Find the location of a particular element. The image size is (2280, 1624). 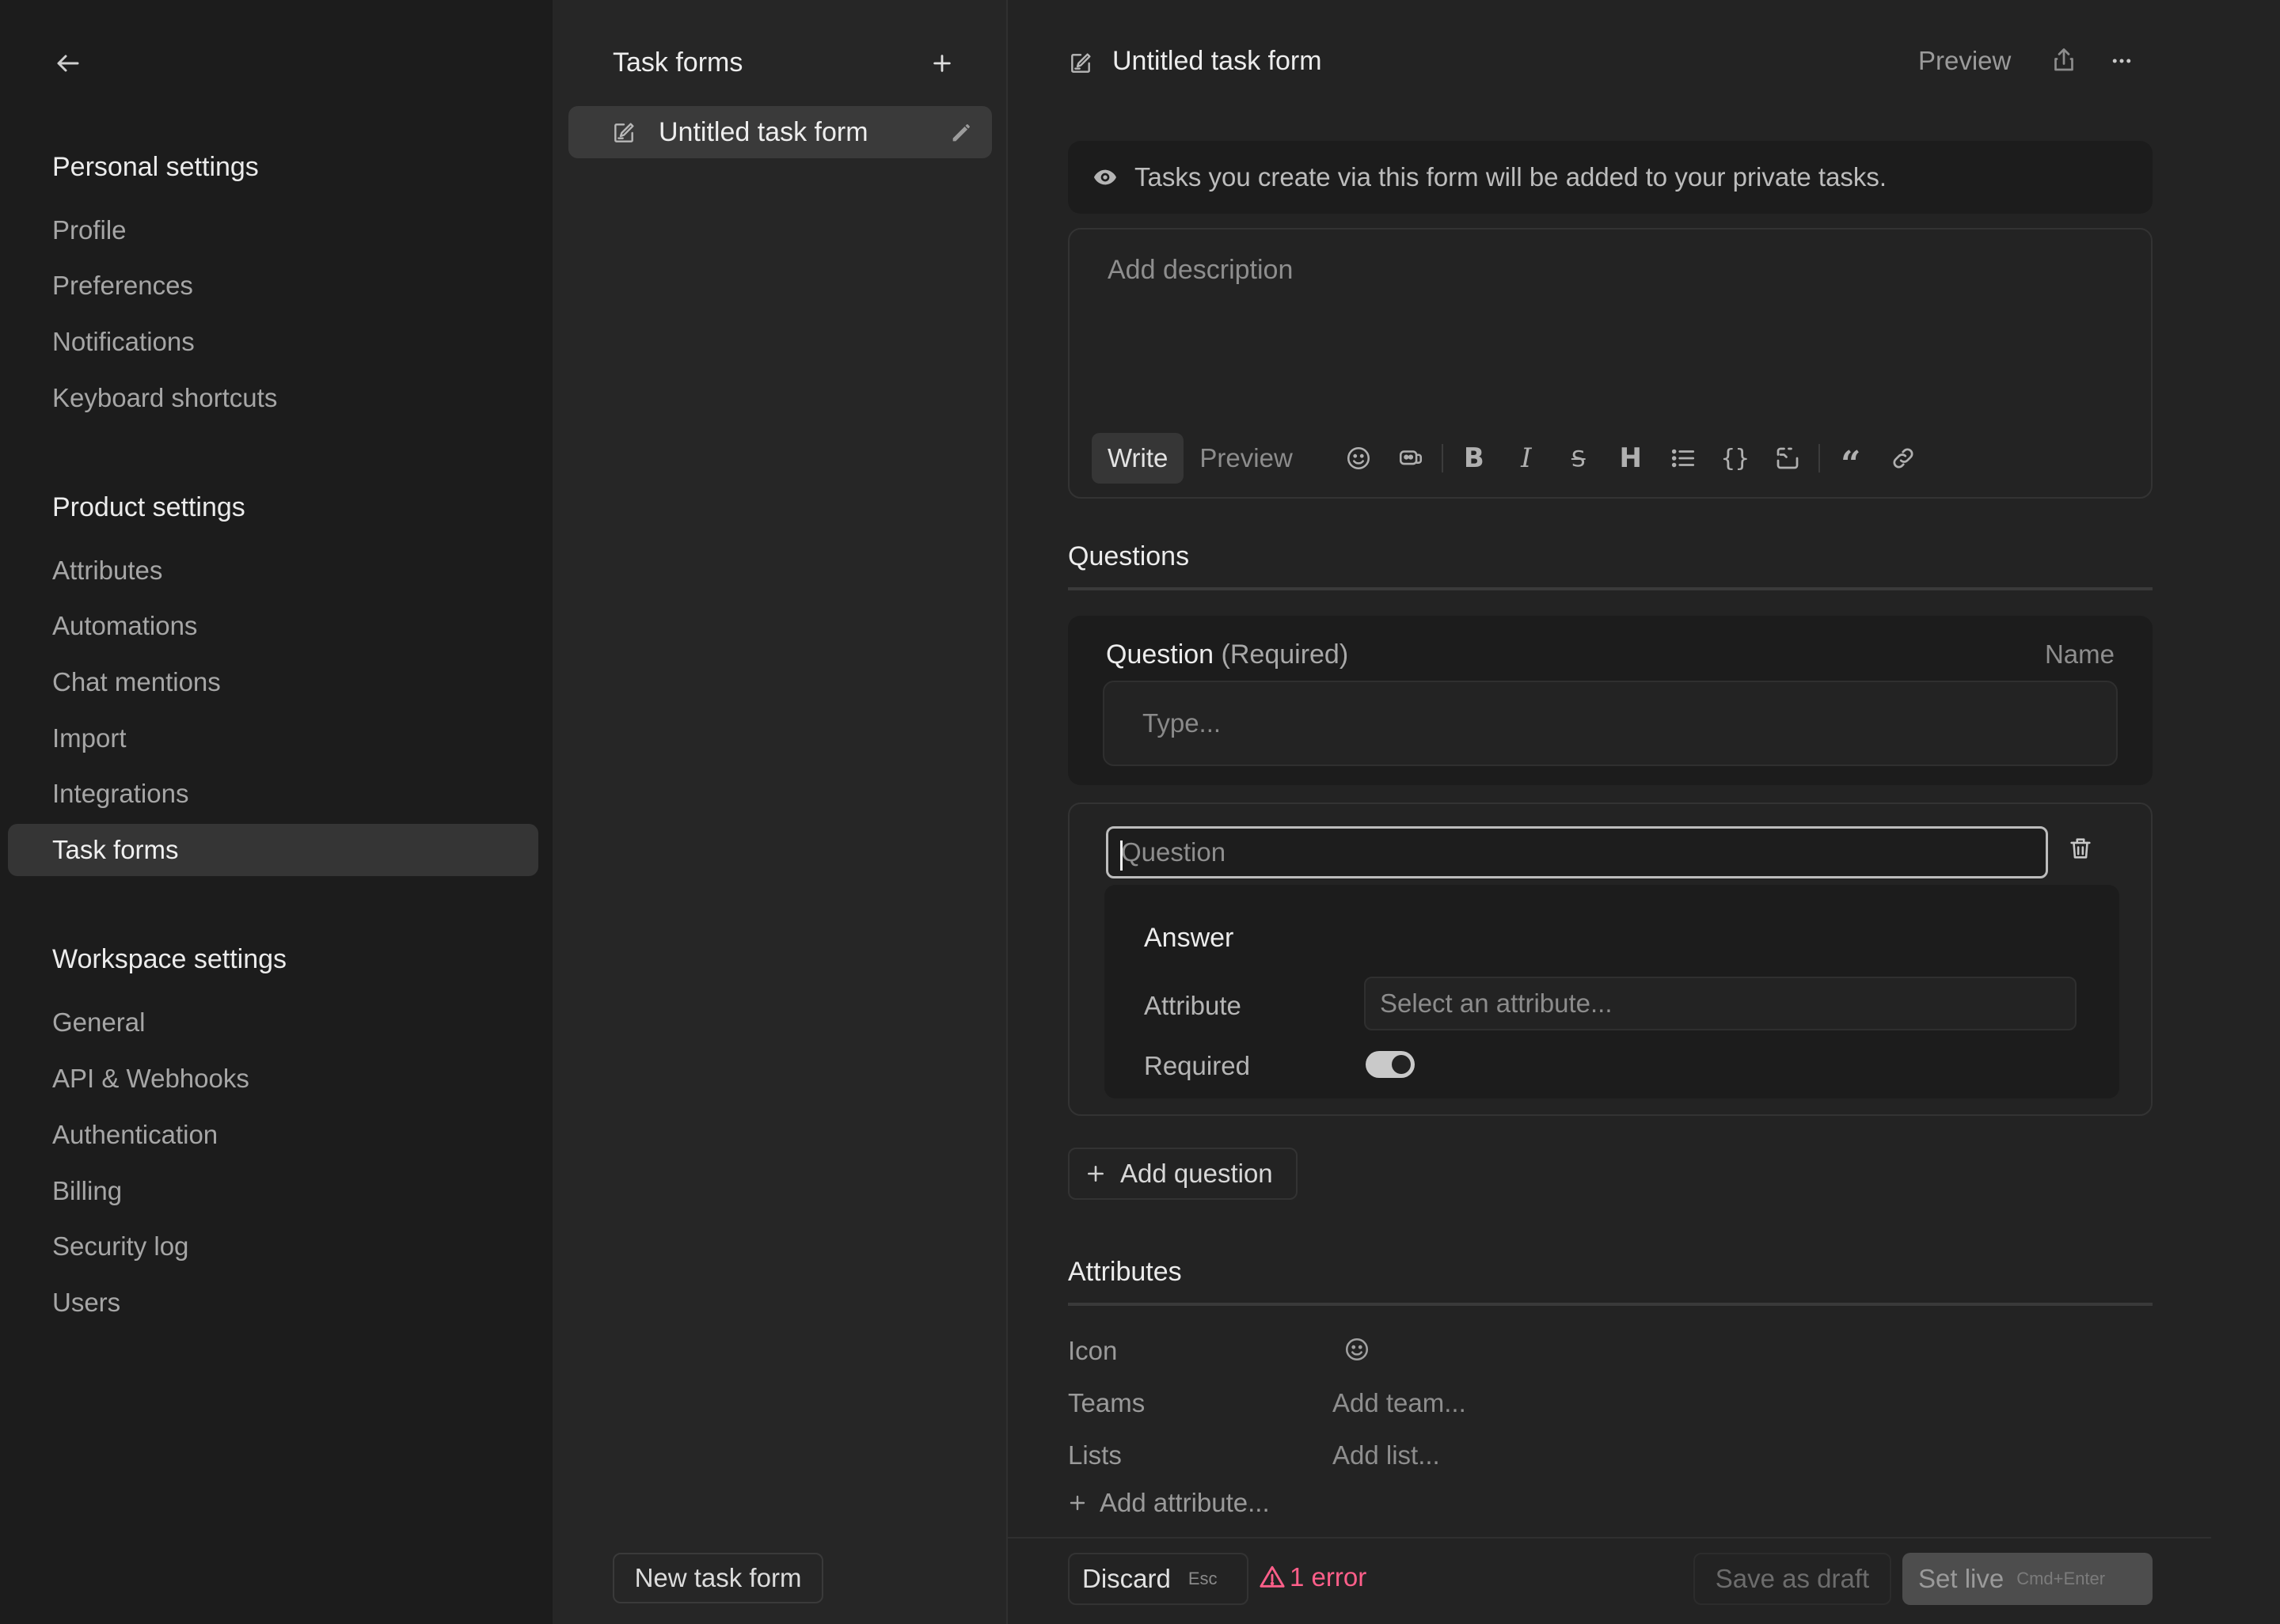

bold-icon: B is located at coordinates (1474, 458).